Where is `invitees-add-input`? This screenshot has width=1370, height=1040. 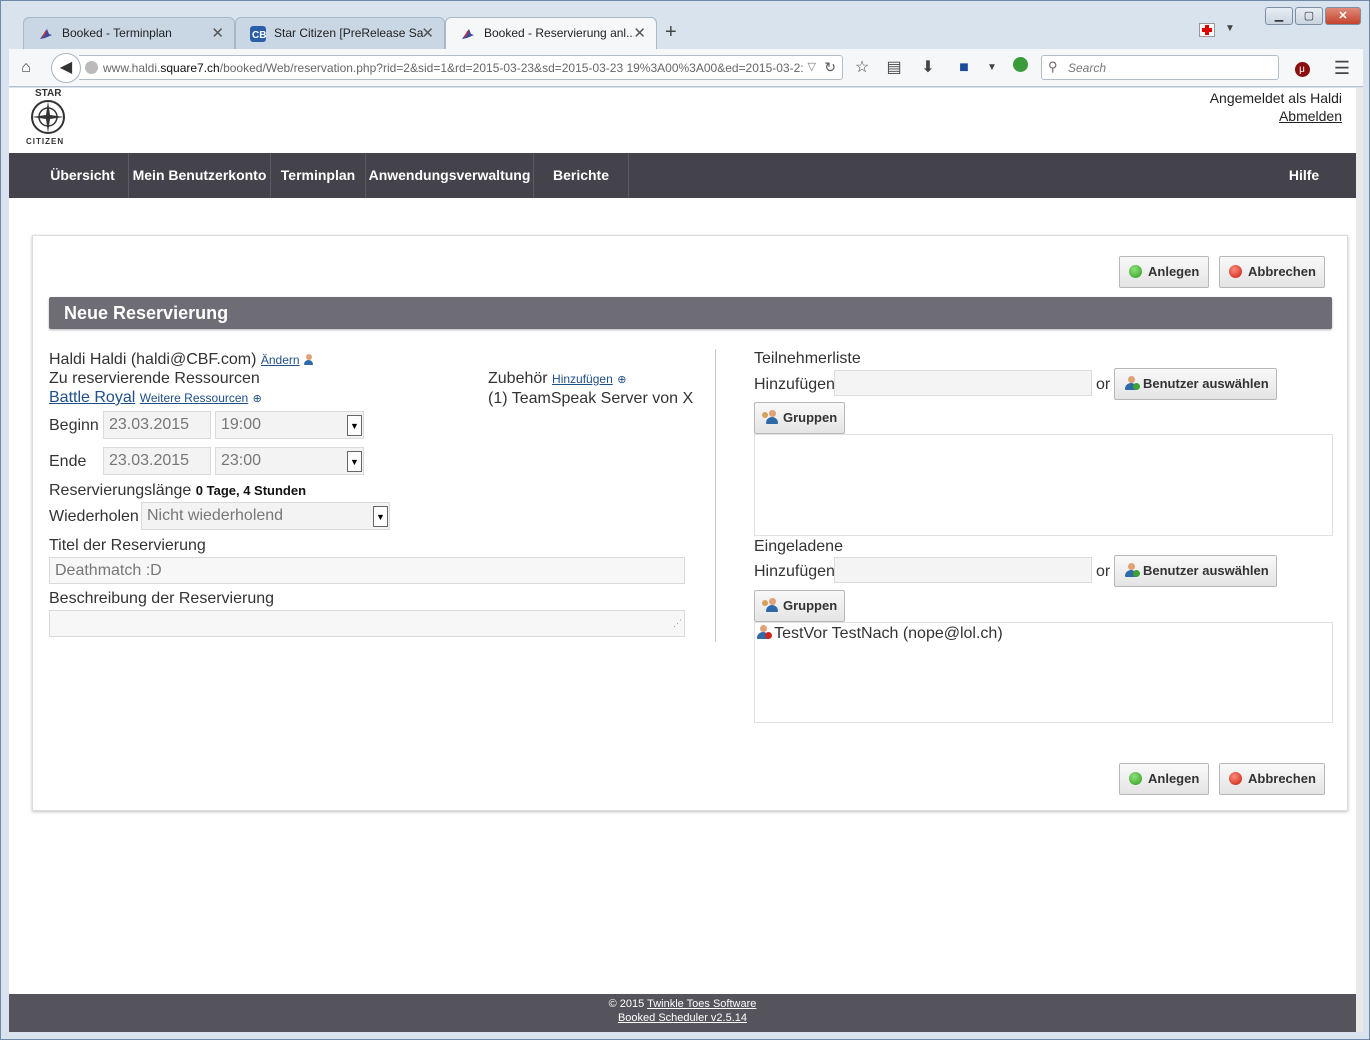 invitees-add-input is located at coordinates (963, 570).